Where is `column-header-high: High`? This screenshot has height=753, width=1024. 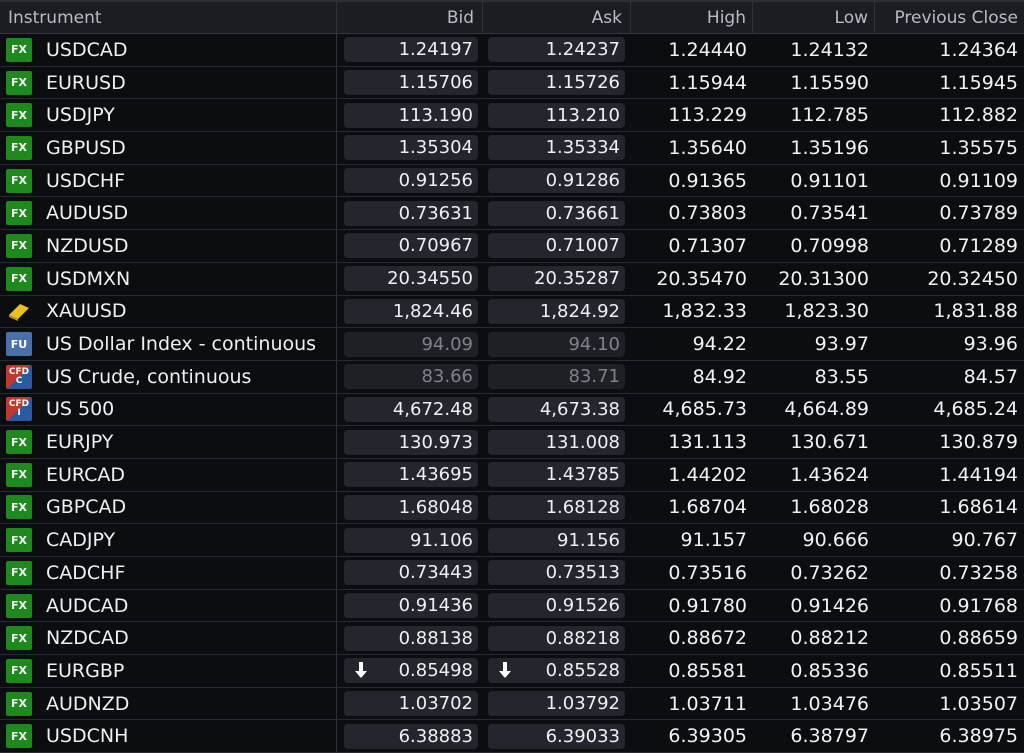 column-header-high: High is located at coordinates (692, 18).